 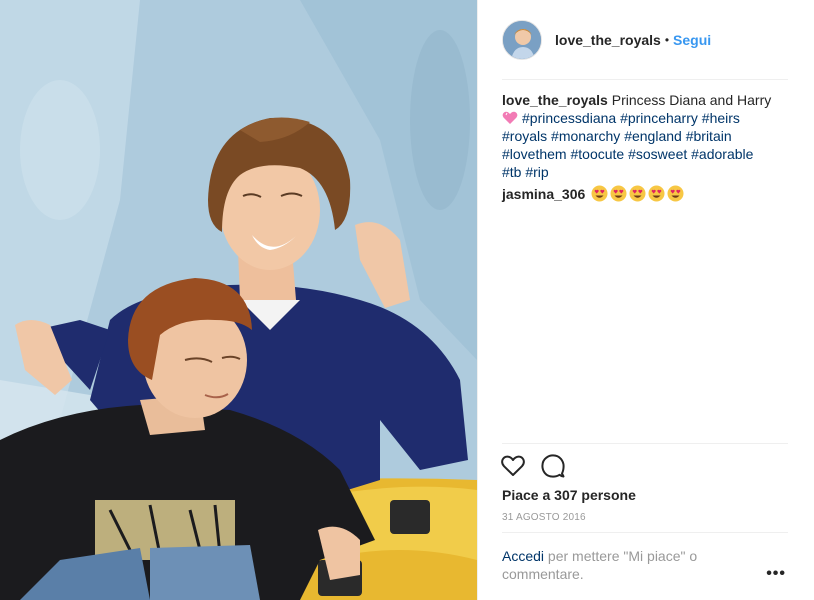 What do you see at coordinates (555, 100) in the screenshot?
I see `caption-username: love_the_royals` at bounding box center [555, 100].